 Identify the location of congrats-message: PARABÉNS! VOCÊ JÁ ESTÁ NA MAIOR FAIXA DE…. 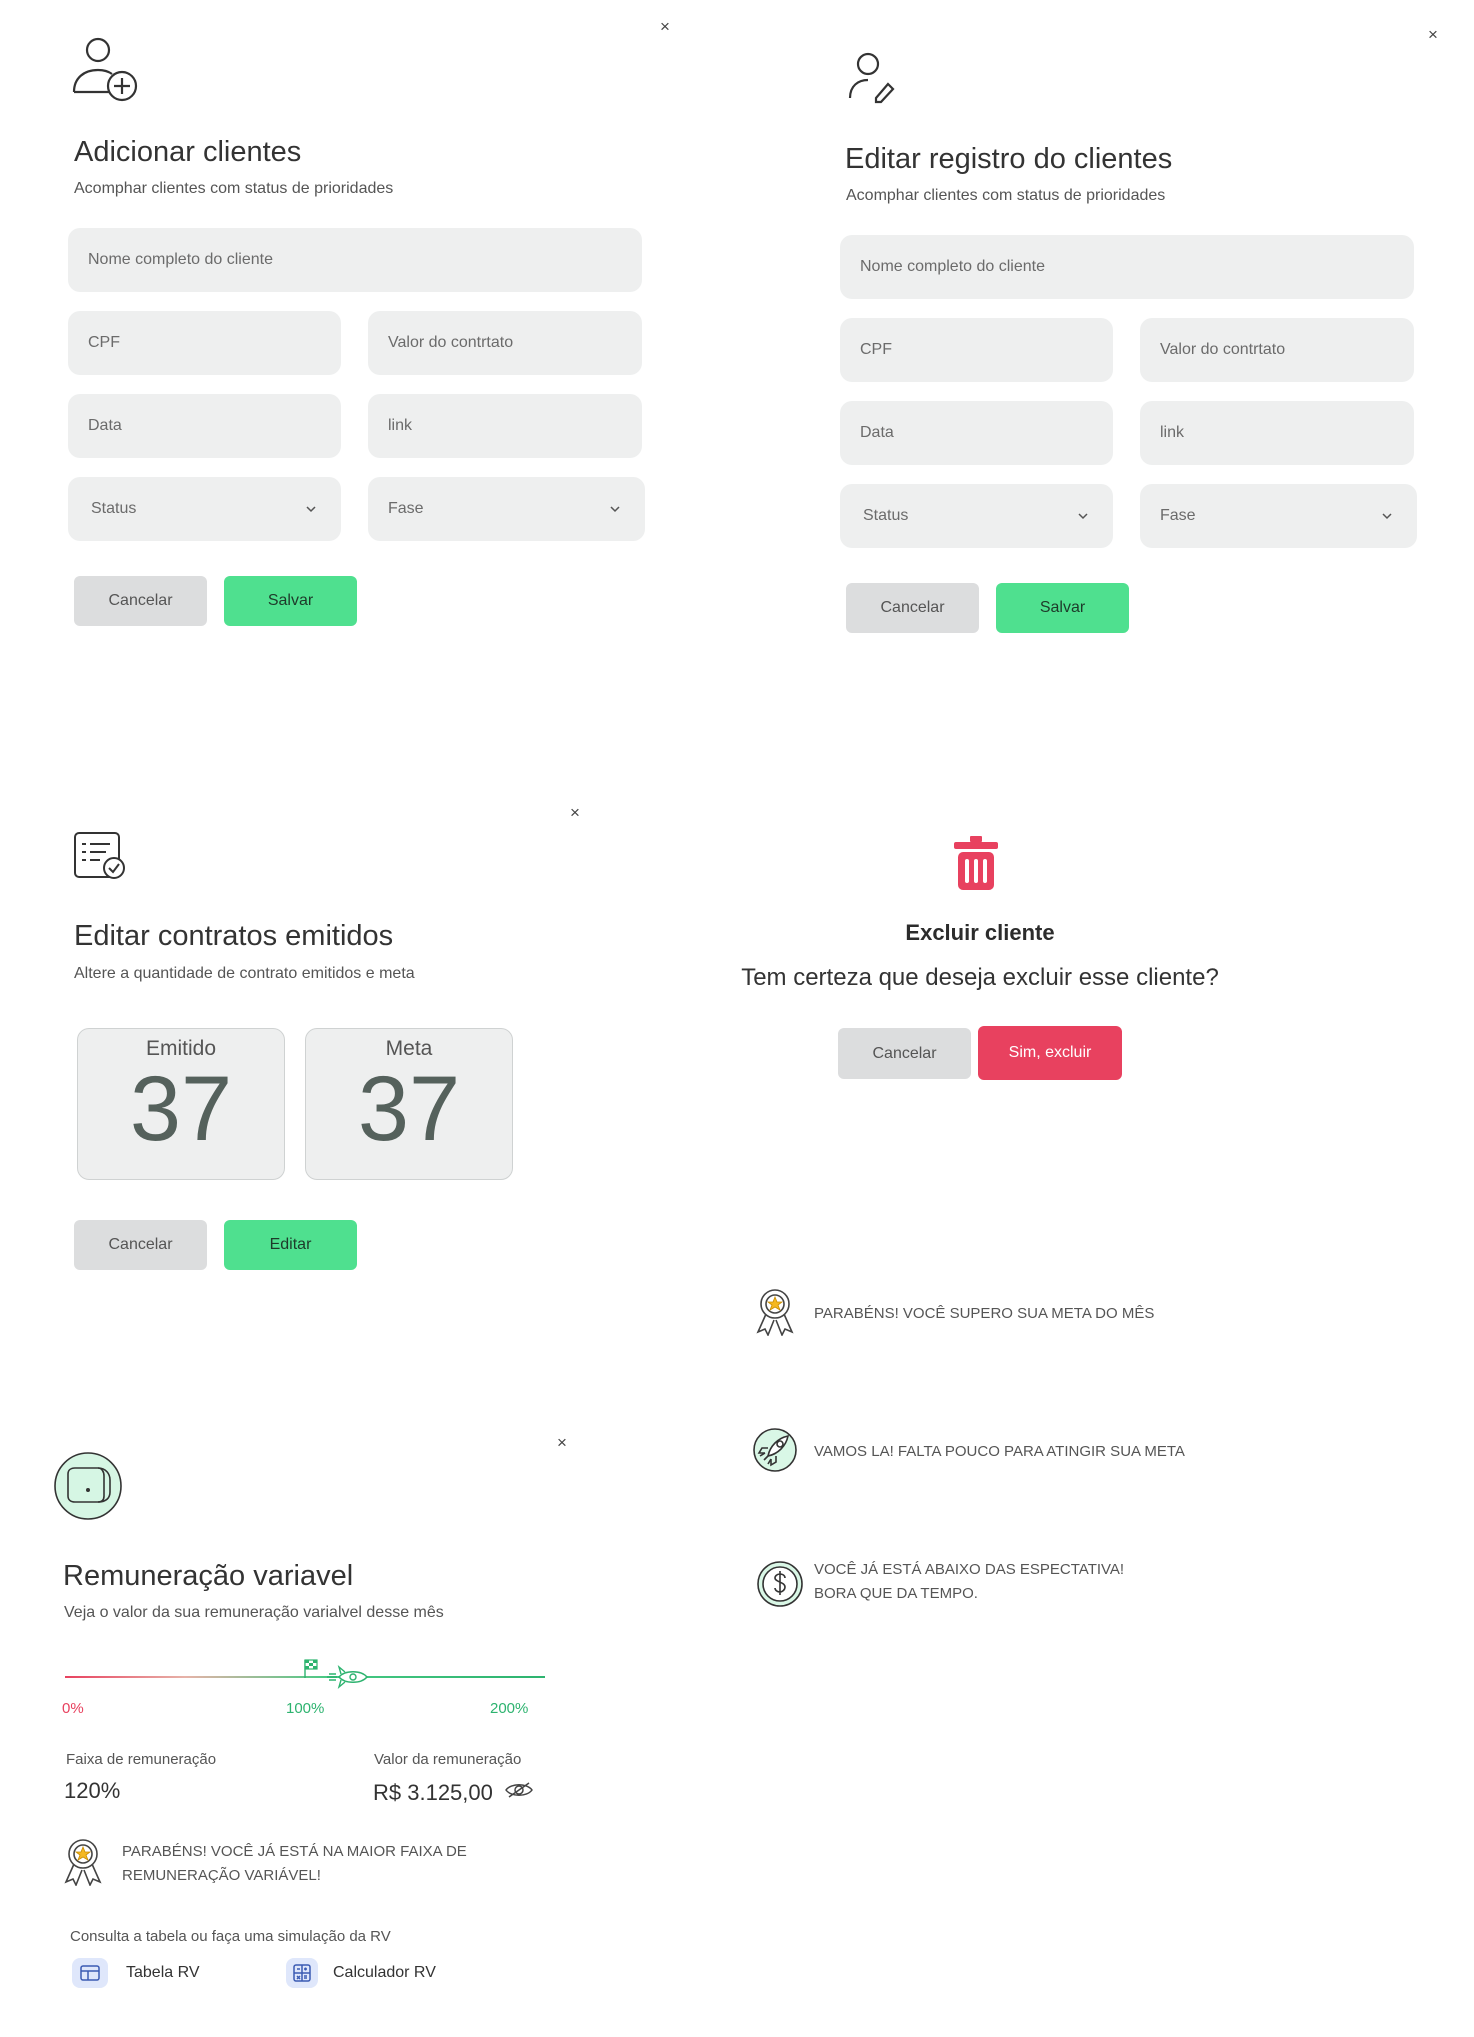
(294, 1864).